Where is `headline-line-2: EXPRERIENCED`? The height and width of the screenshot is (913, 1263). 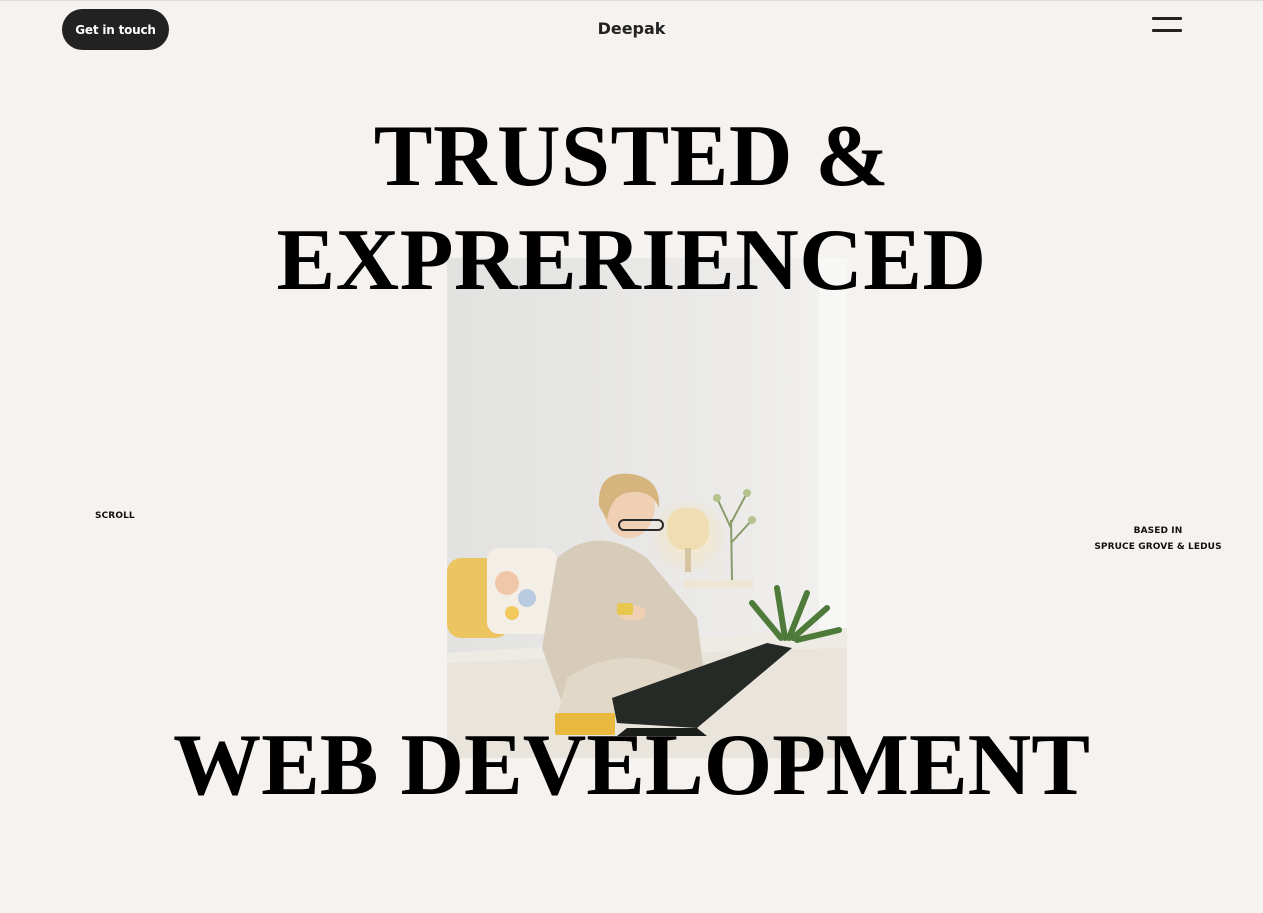
headline-line-2: EXPRERIENCED is located at coordinates (631, 260).